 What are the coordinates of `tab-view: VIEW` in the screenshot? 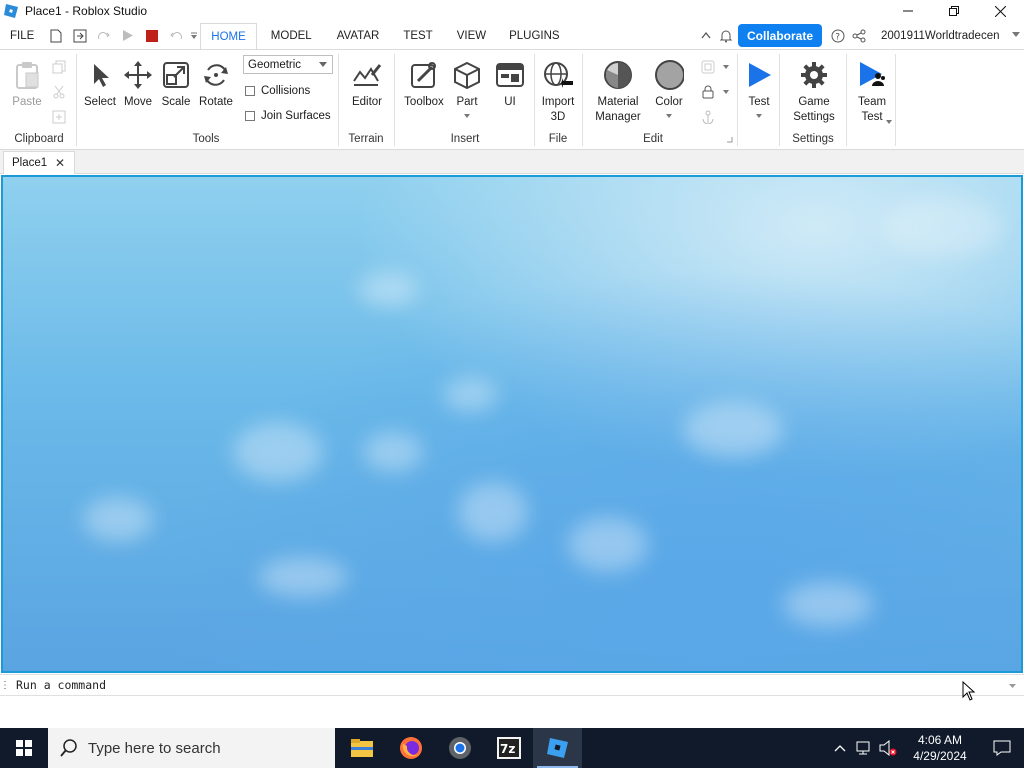 It's located at (471, 35).